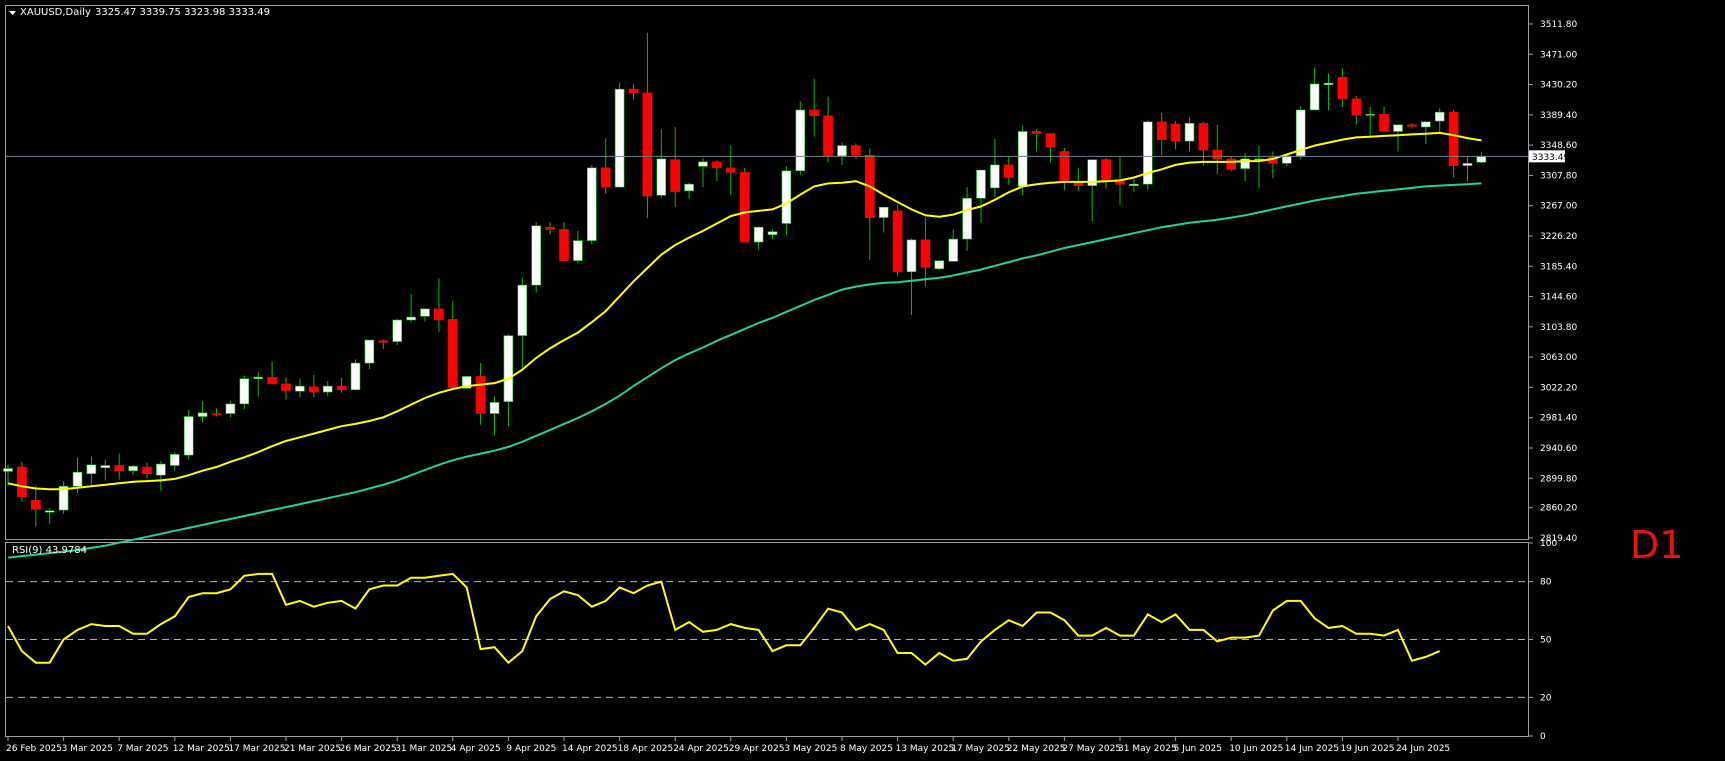 This screenshot has height=761, width=1725. I want to click on time-tick-label: 12 Mar 2025, so click(201, 749).